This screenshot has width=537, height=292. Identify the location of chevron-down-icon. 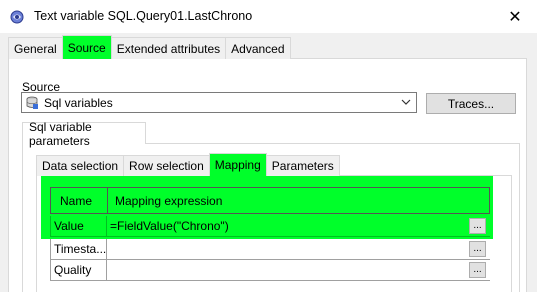
(406, 102).